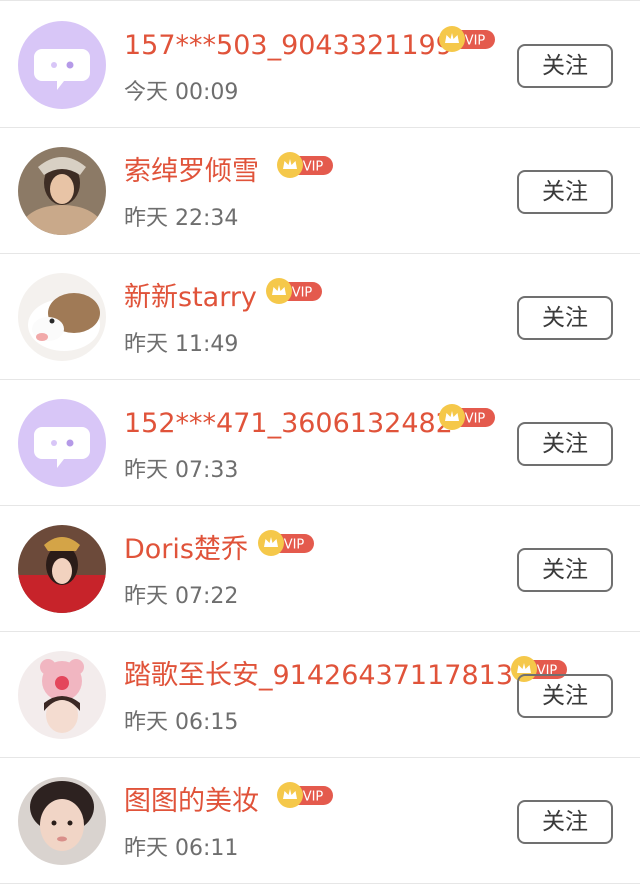 The height and width of the screenshot is (884, 640). I want to click on timestamp: 昨天 07:22, so click(181, 596).